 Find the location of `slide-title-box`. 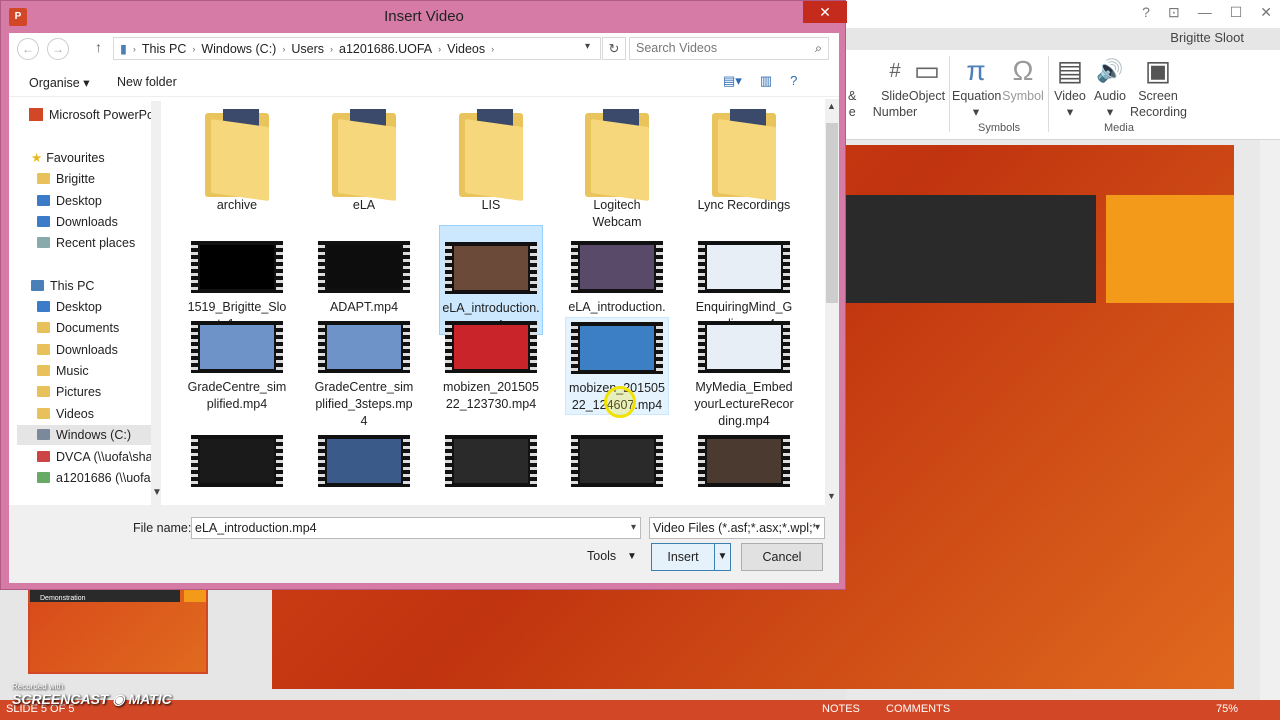

slide-title-box is located at coordinates (971, 249).